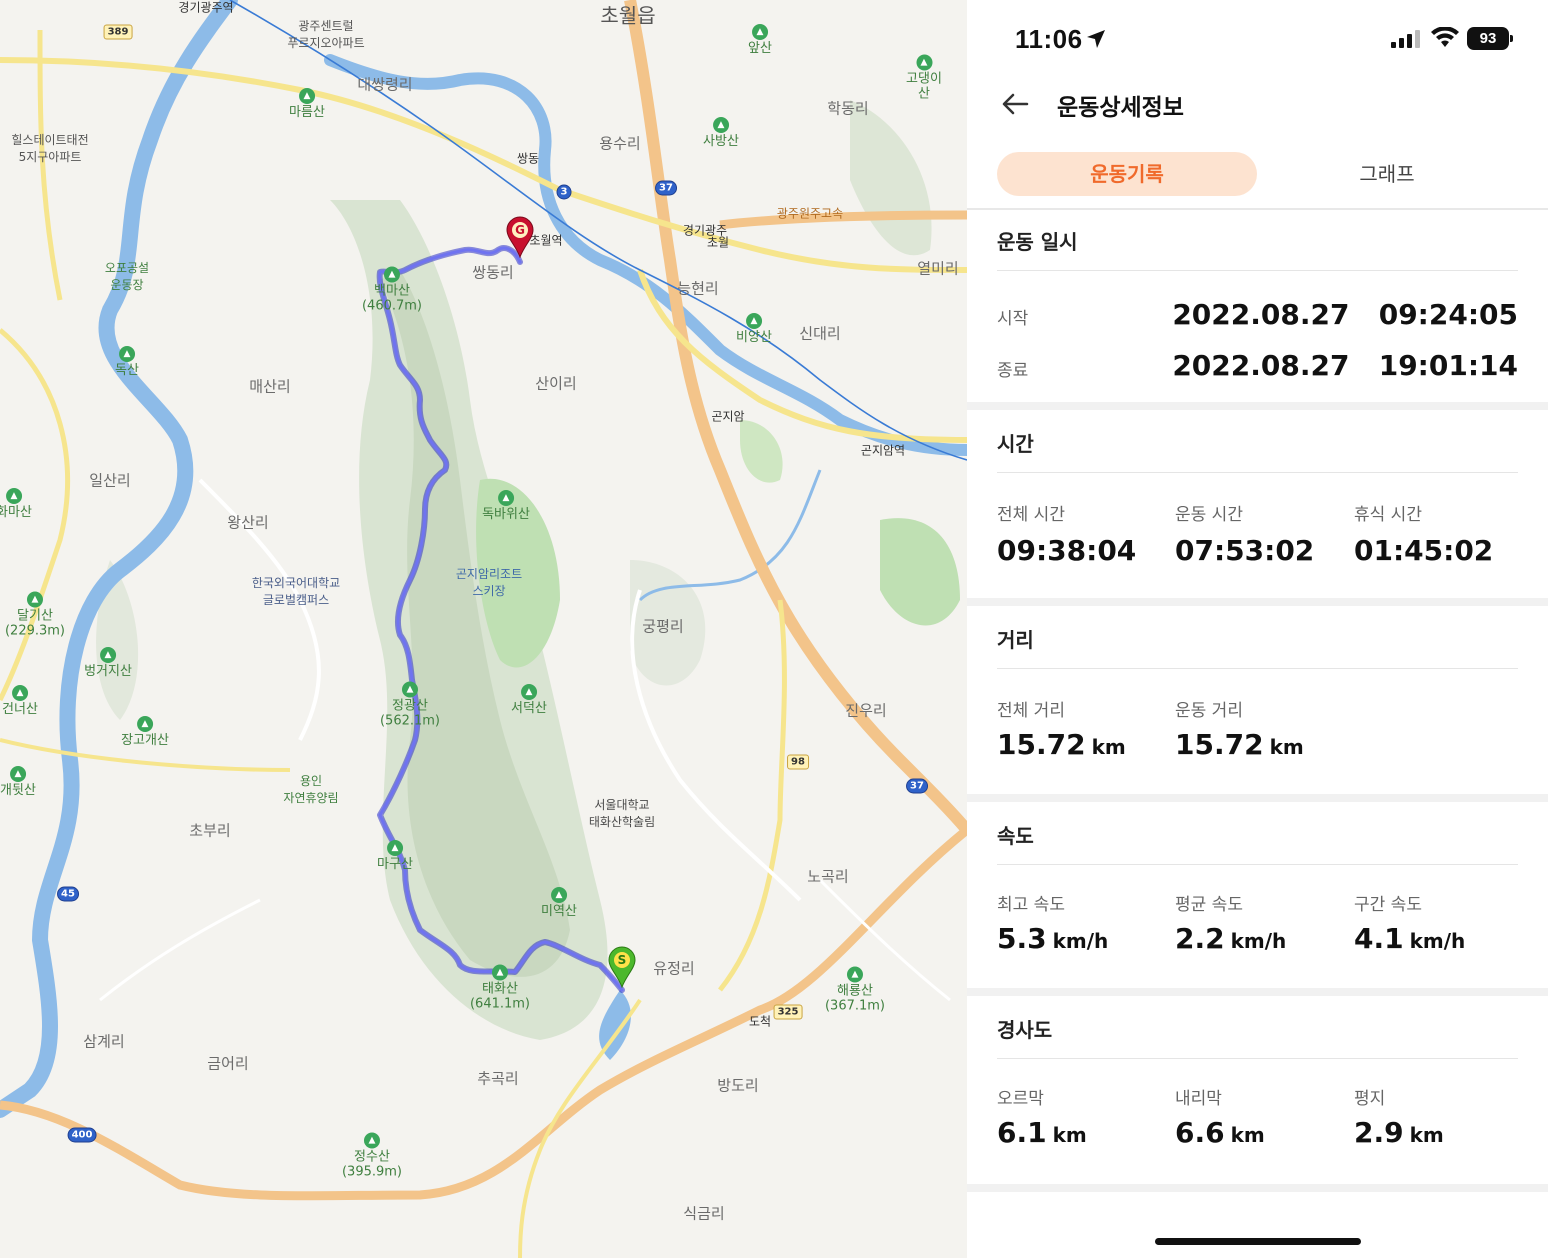 This screenshot has height=1258, width=1548. I want to click on map-label-chowol-station: 초월역, so click(546, 240).